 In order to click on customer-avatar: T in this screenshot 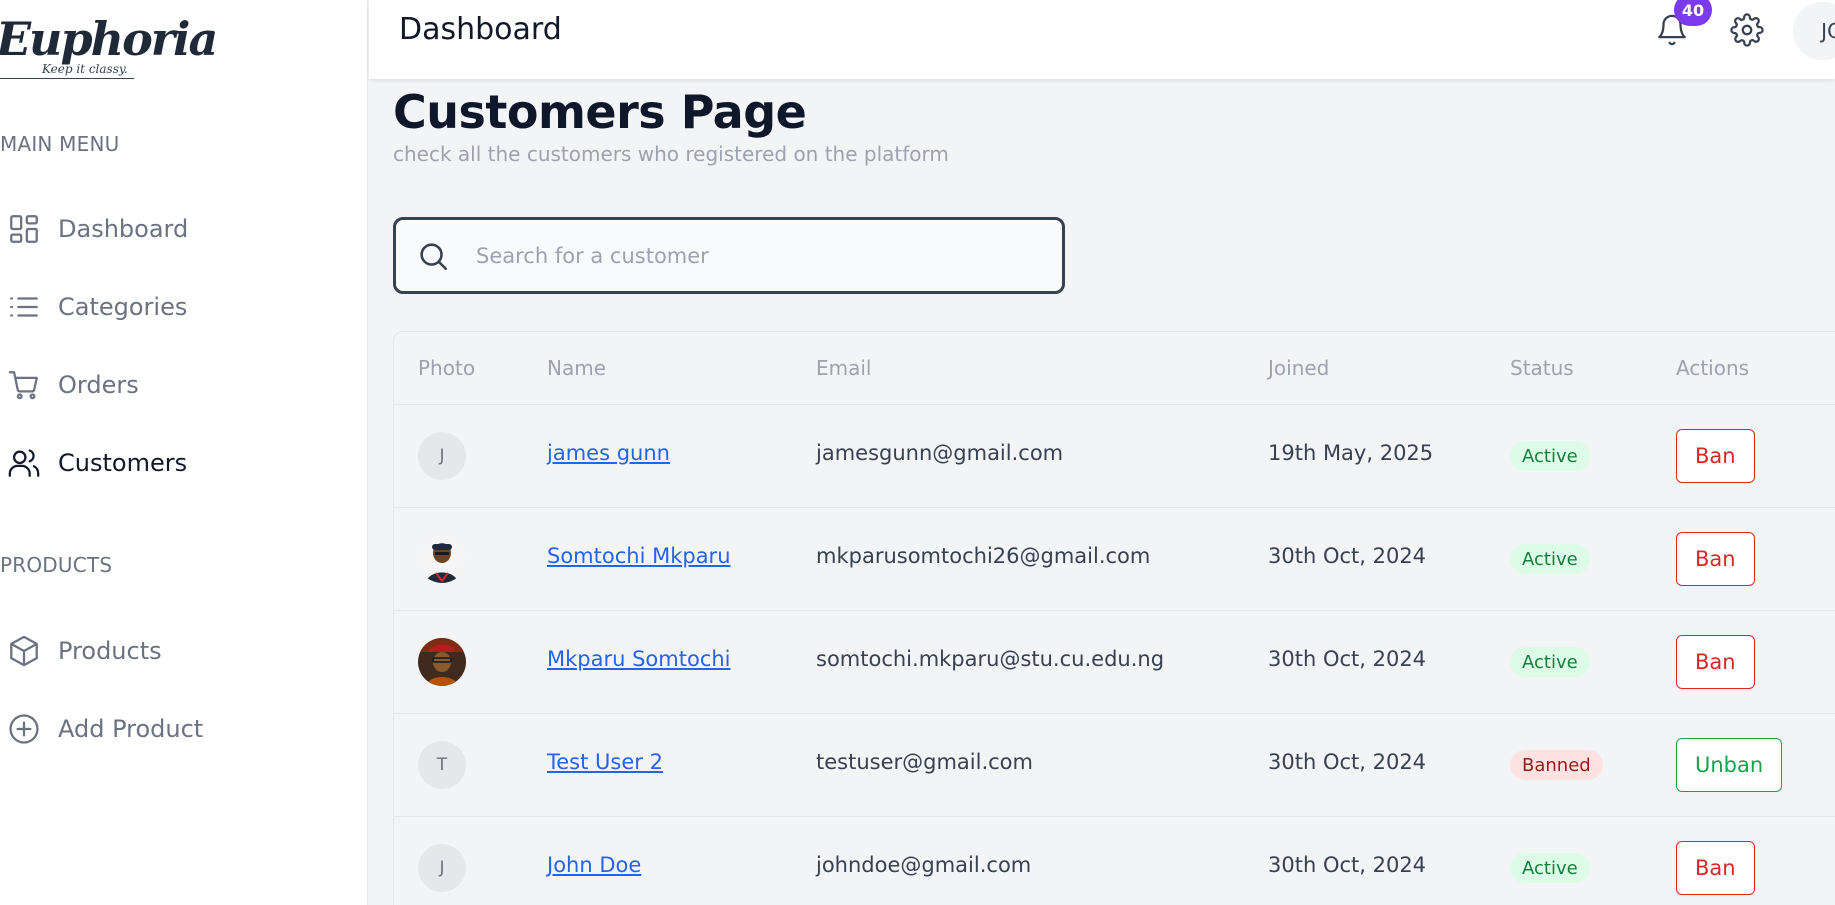, I will do `click(442, 765)`.